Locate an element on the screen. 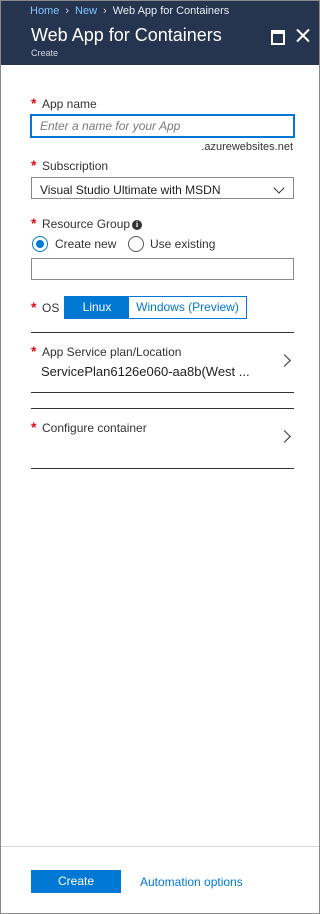 Image resolution: width=320 pixels, height=914 pixels. breadcrumb-home: Home is located at coordinates (44, 11).